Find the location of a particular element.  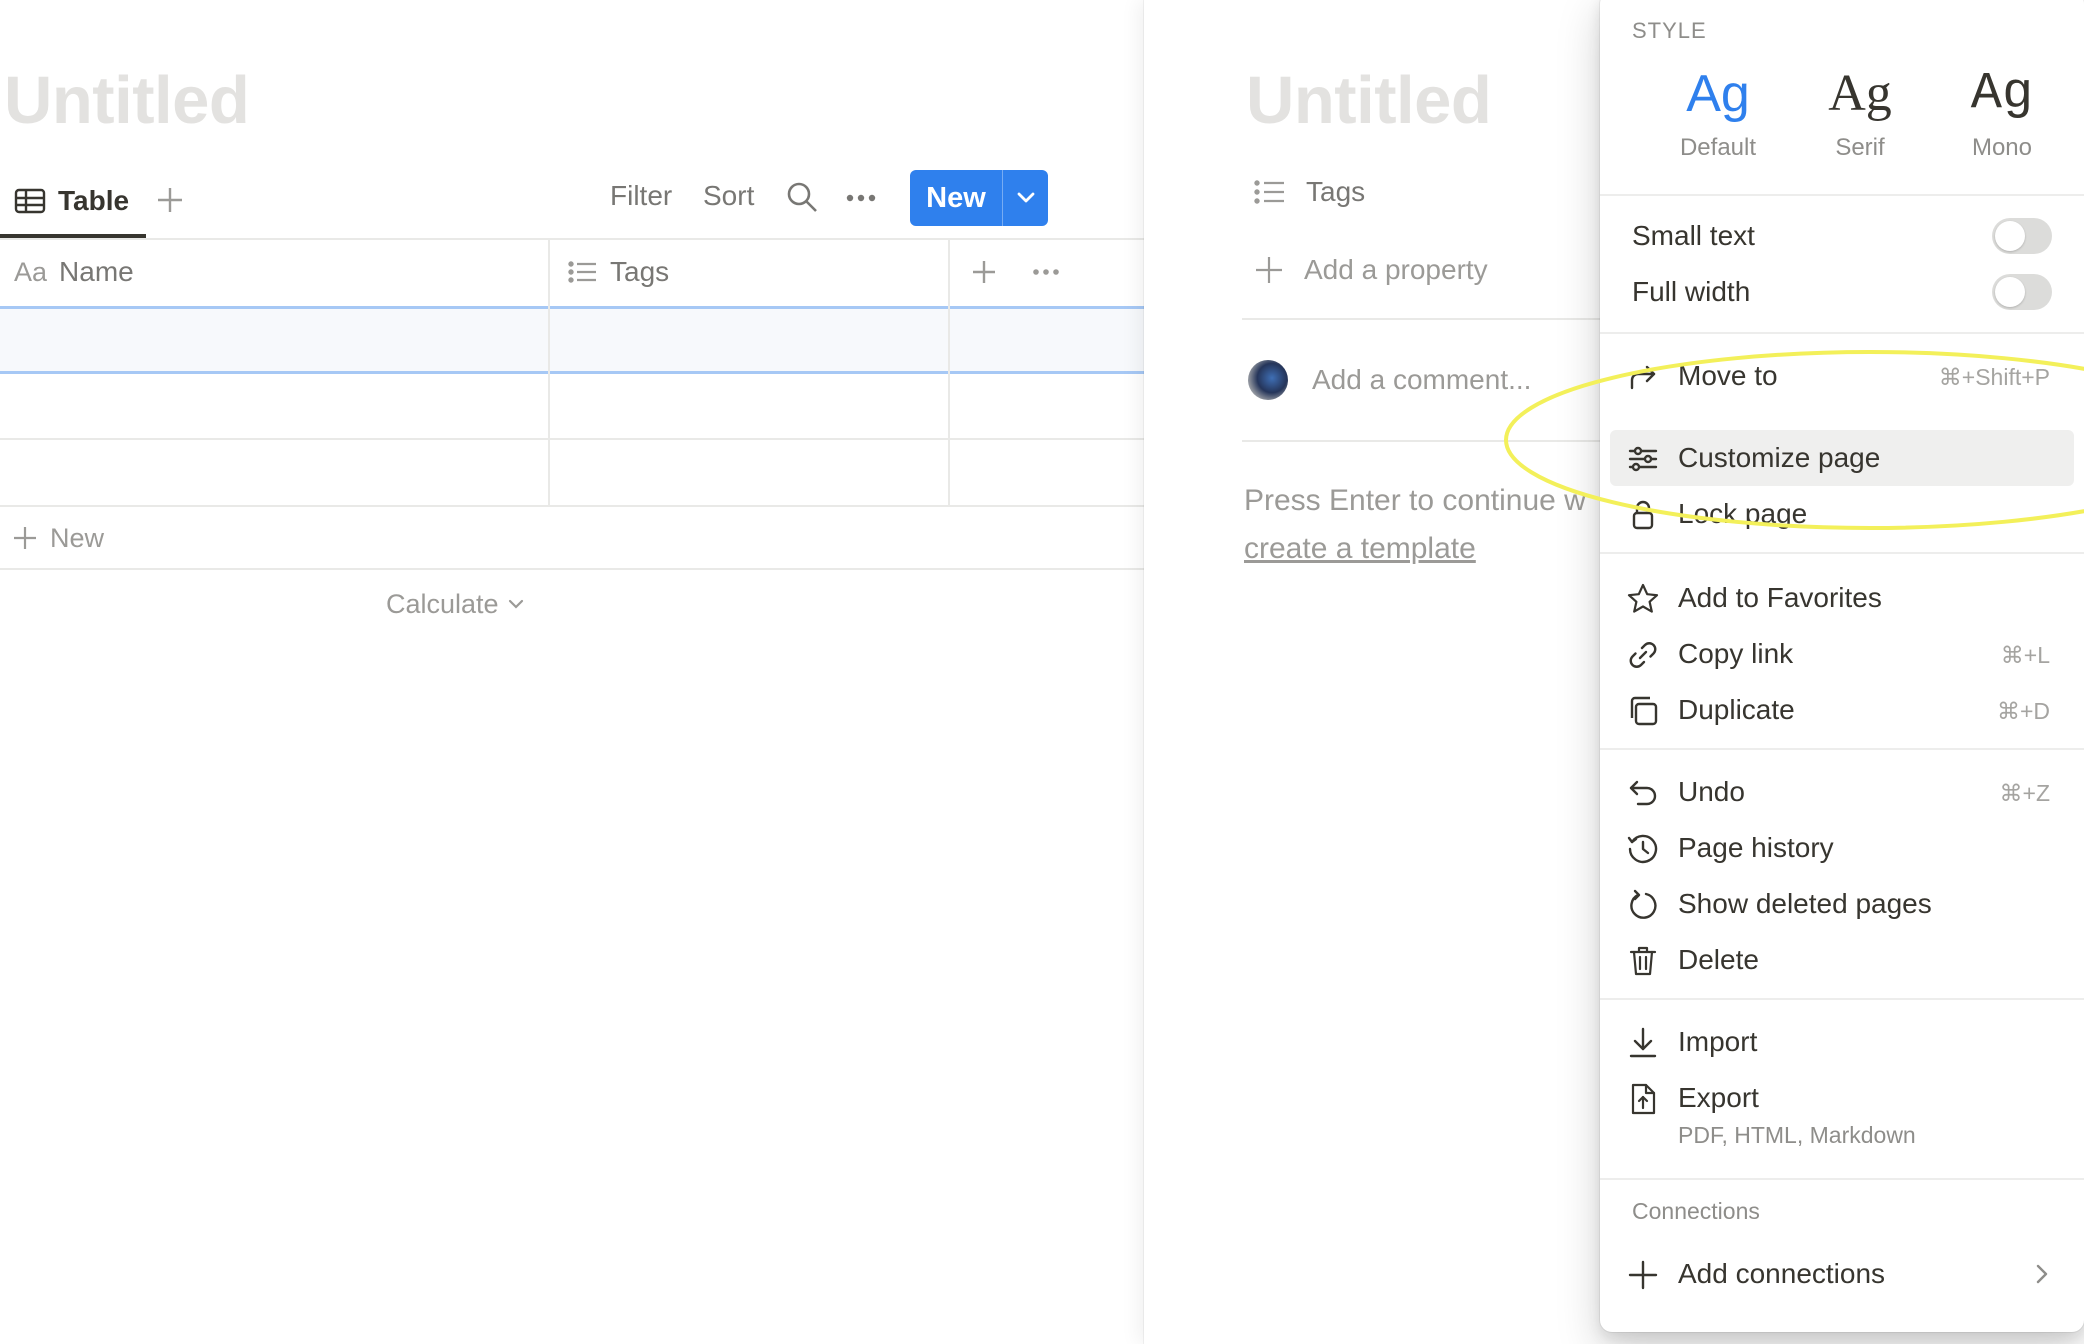

filter-button: Filter is located at coordinates (641, 196).